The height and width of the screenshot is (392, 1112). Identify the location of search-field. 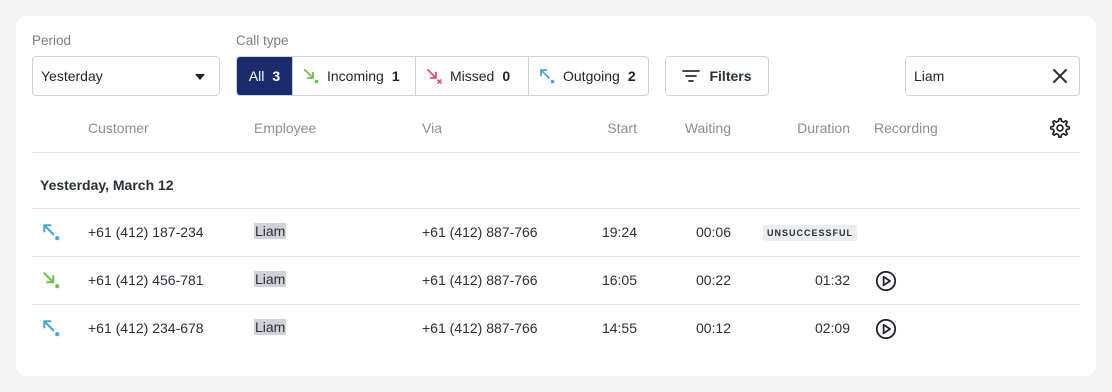
(992, 76).